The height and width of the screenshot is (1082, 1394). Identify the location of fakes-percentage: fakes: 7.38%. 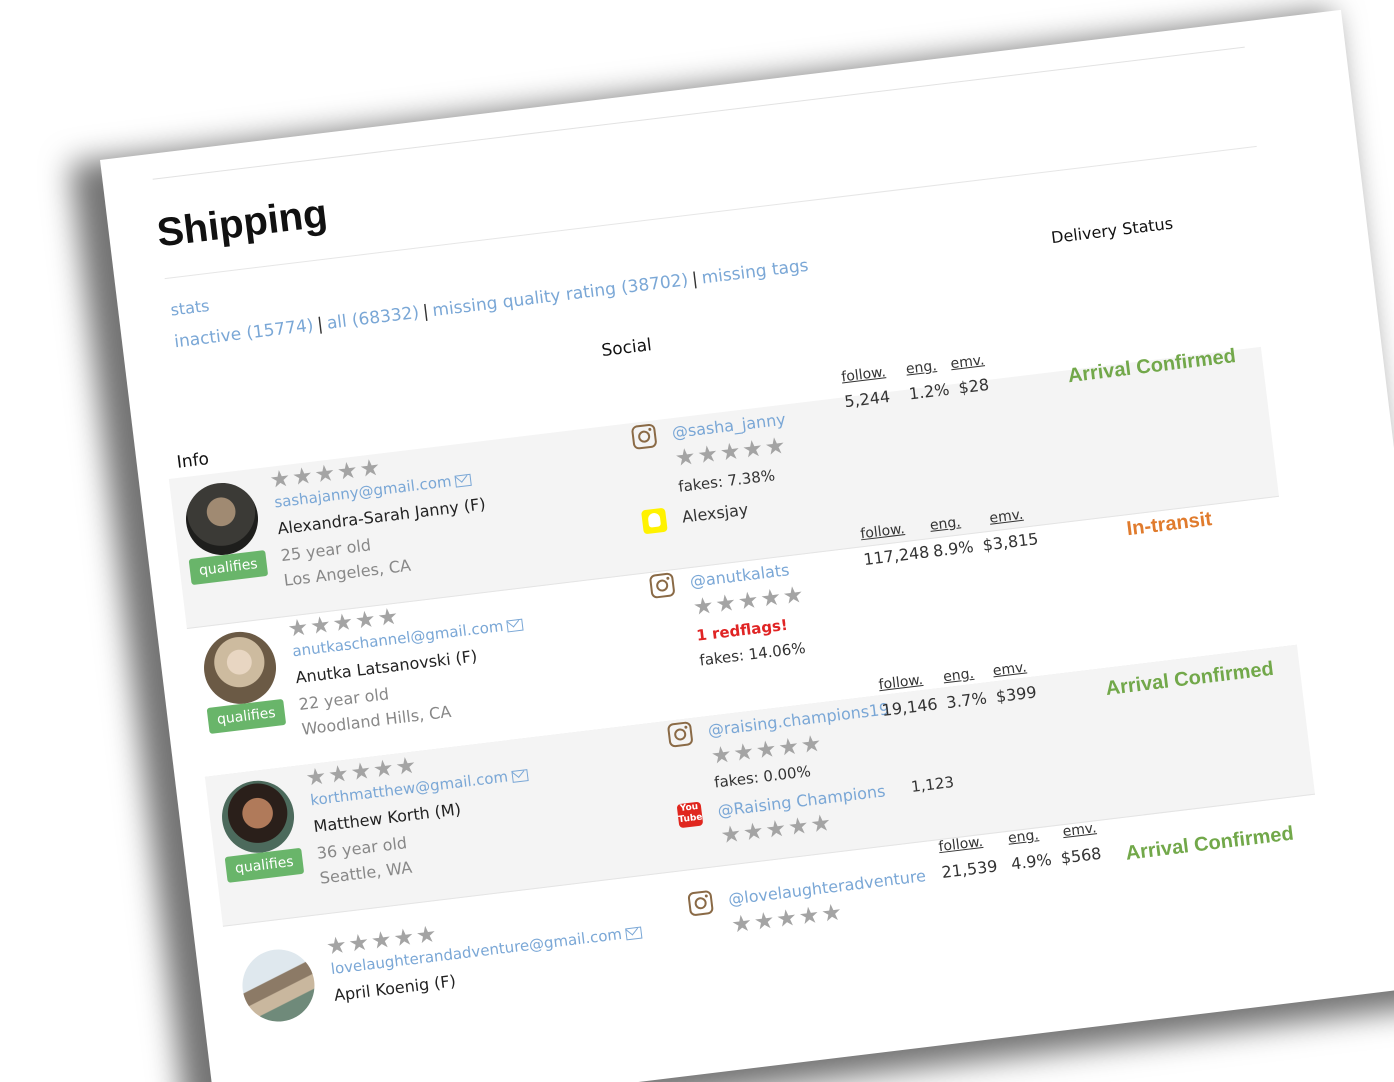
(726, 481).